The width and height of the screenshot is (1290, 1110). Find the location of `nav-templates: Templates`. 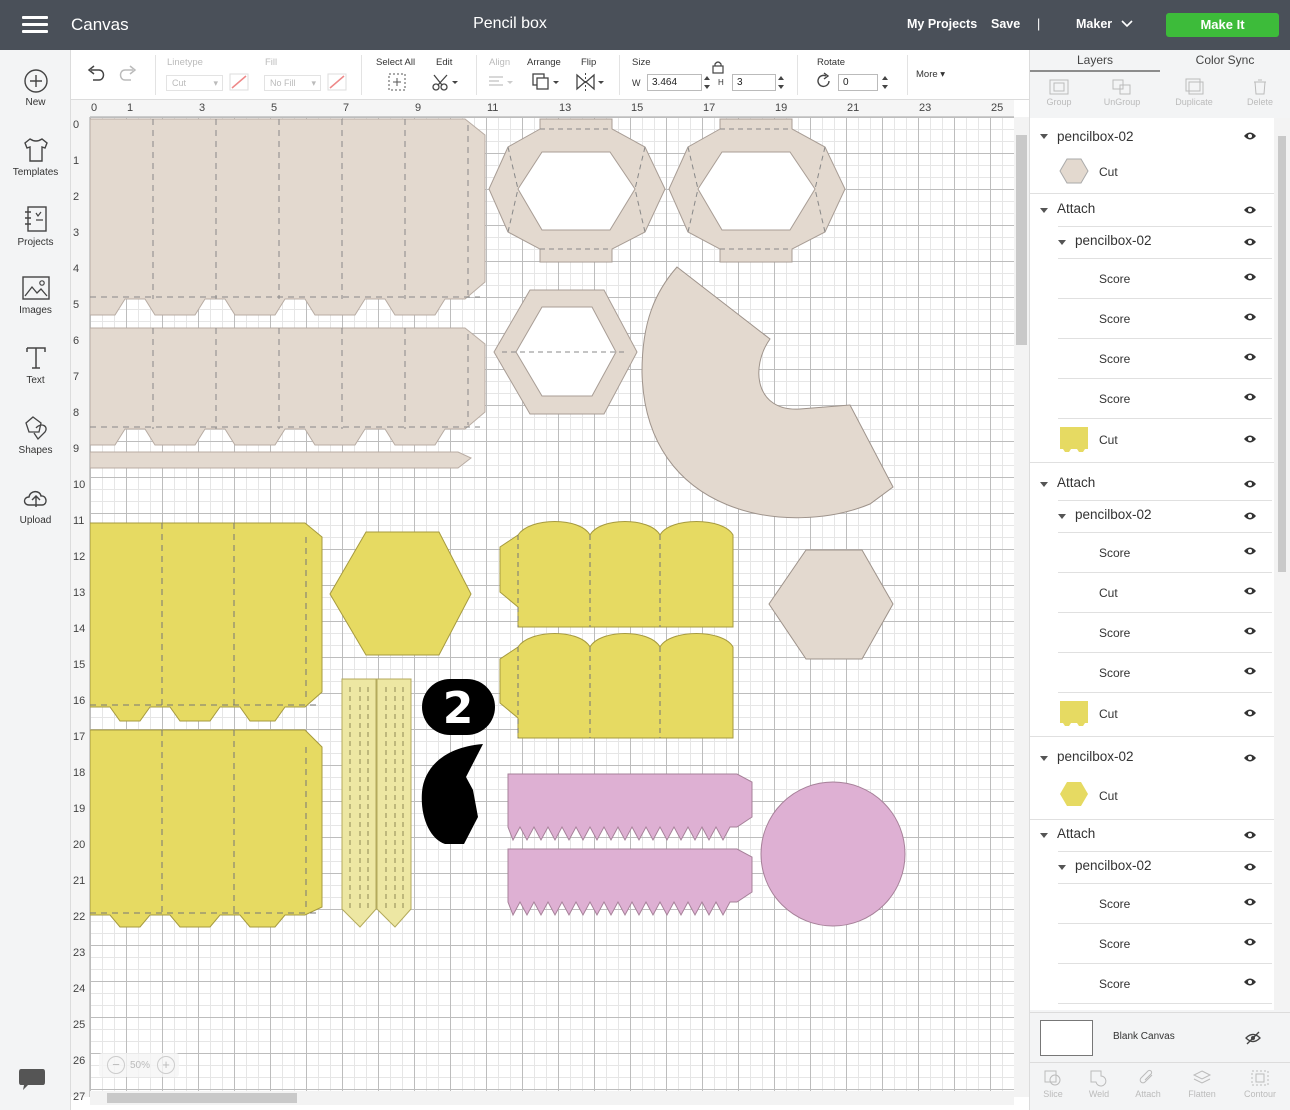

nav-templates: Templates is located at coordinates (35, 157).